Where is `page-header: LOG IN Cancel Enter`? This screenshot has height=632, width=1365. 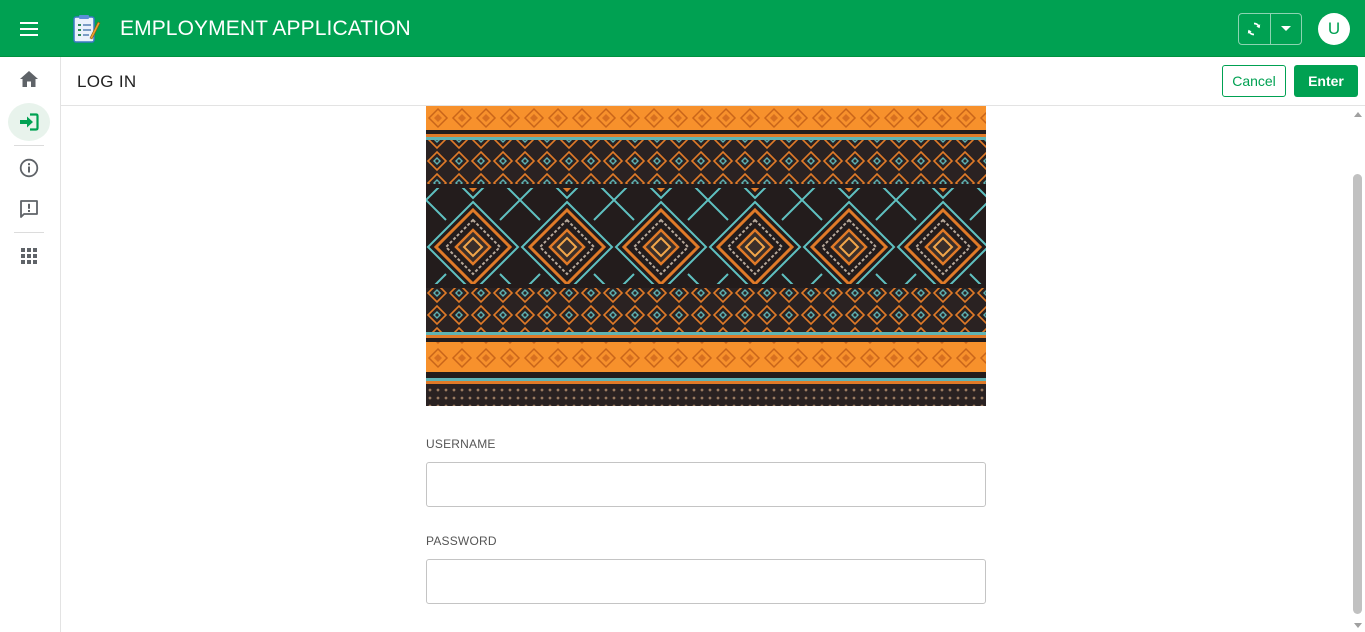
page-header: LOG IN Cancel Enter is located at coordinates (713, 81).